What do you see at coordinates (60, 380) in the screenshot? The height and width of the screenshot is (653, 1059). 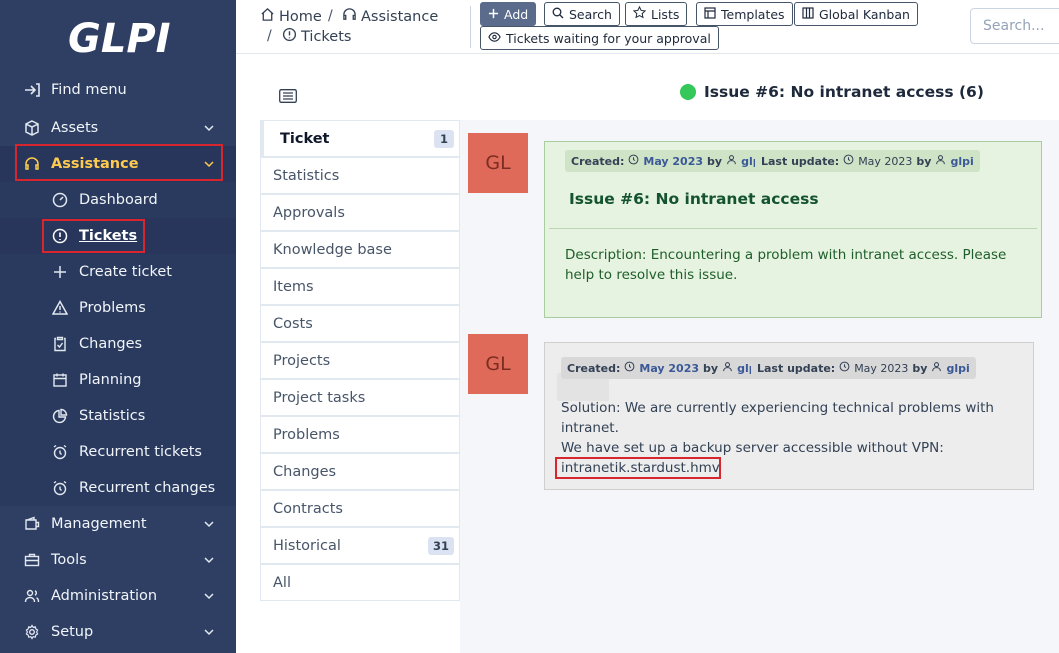 I see `calendar-icon` at bounding box center [60, 380].